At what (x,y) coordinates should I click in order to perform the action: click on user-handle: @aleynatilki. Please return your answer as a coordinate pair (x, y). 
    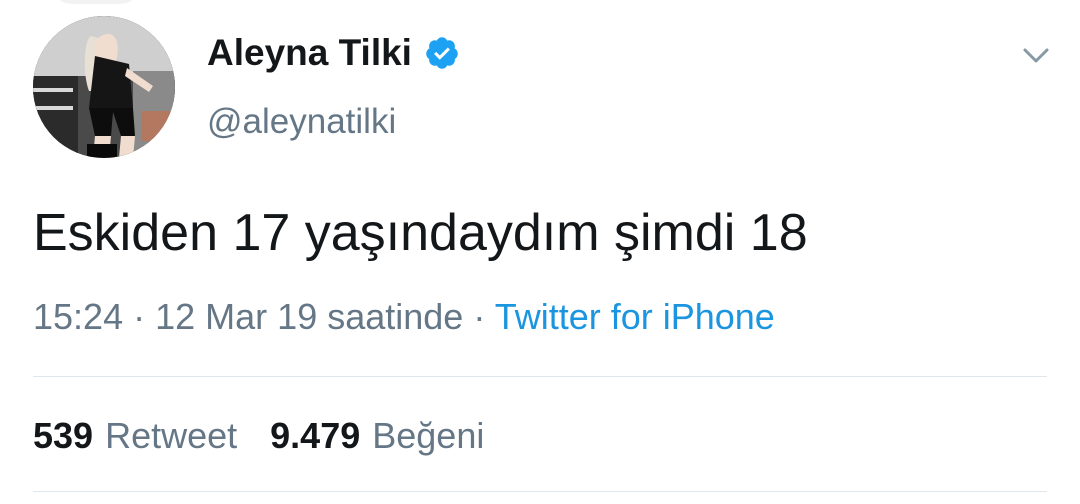
    Looking at the image, I should click on (301, 122).